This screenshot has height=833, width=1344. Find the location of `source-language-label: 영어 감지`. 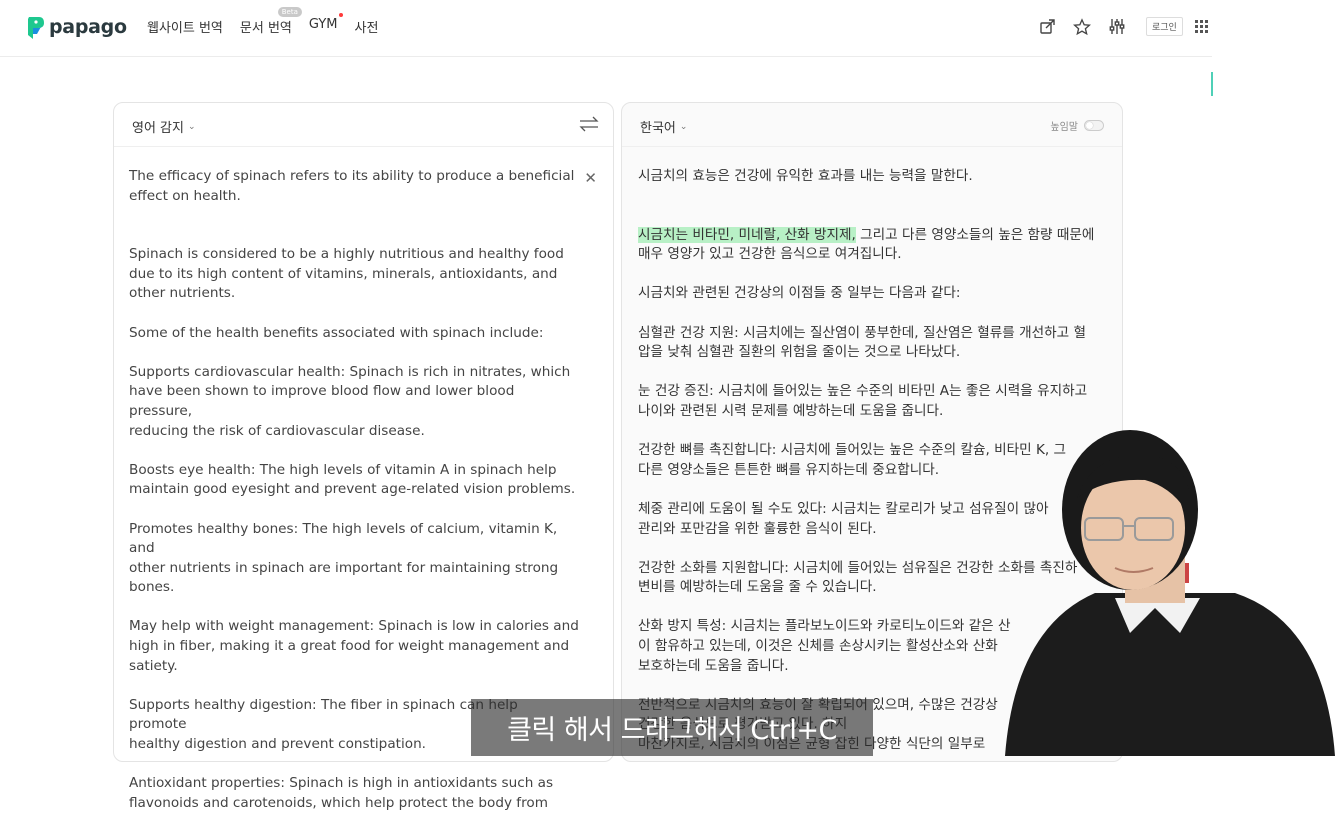

source-language-label: 영어 감지 is located at coordinates (158, 128).